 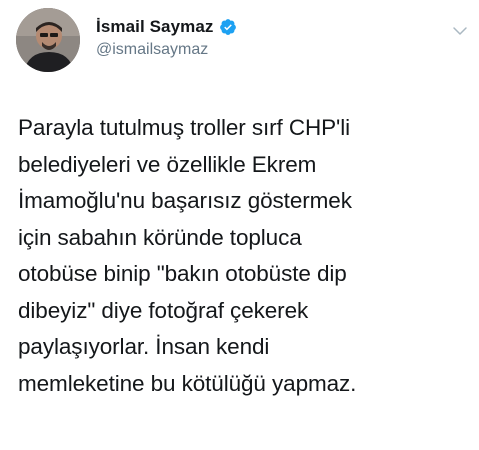 I want to click on author-avatar, so click(x=48, y=40).